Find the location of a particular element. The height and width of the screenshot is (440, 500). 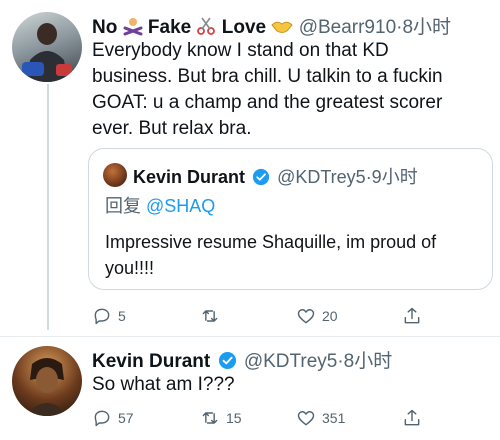

reply-count: 5 is located at coordinates (122, 316).